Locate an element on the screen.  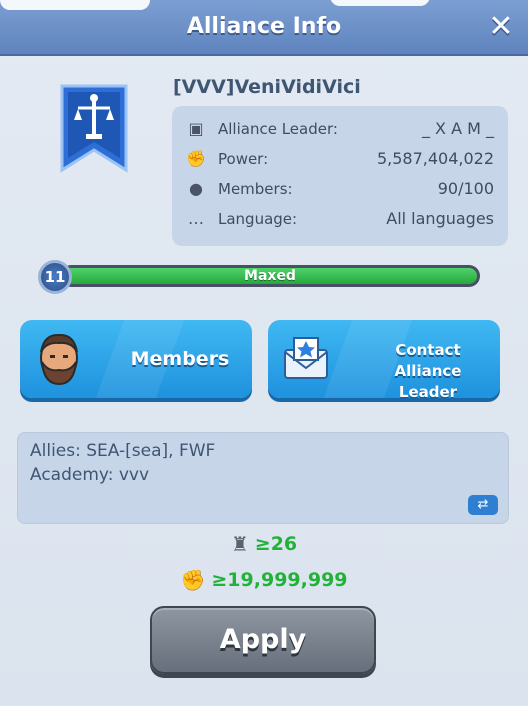
detail-row-power: ✊ Power: 5,587,404,022 is located at coordinates (340, 159).